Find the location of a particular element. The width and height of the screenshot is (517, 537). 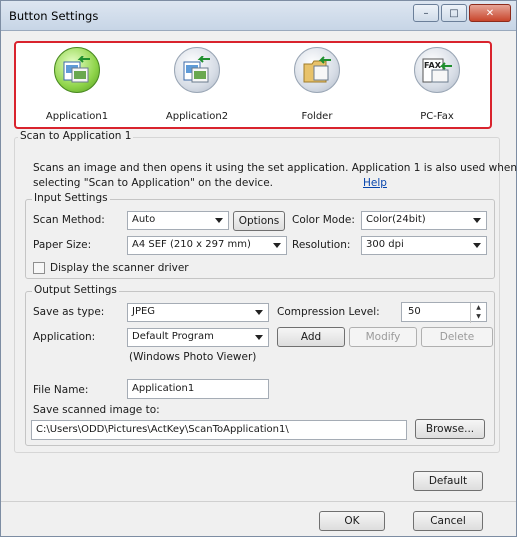

spin-down-icon: ▼ is located at coordinates (478, 316).